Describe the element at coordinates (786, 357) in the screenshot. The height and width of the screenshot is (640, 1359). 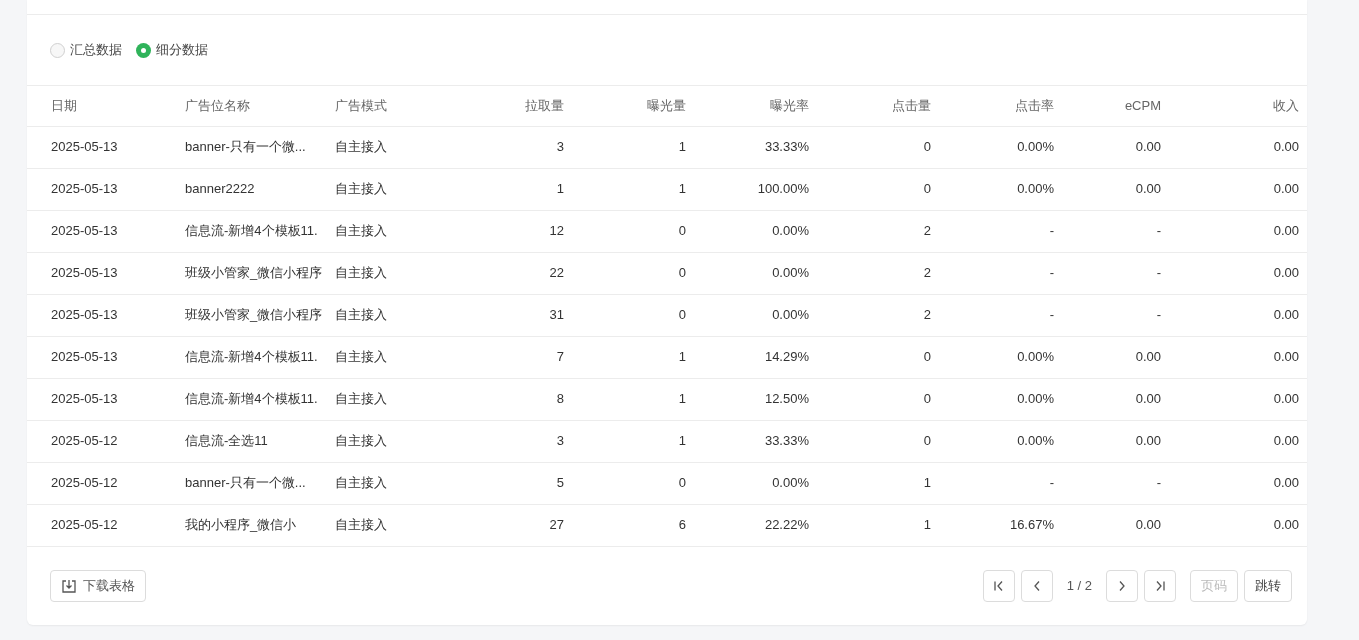
I see `table-cell: 14.29%` at that location.